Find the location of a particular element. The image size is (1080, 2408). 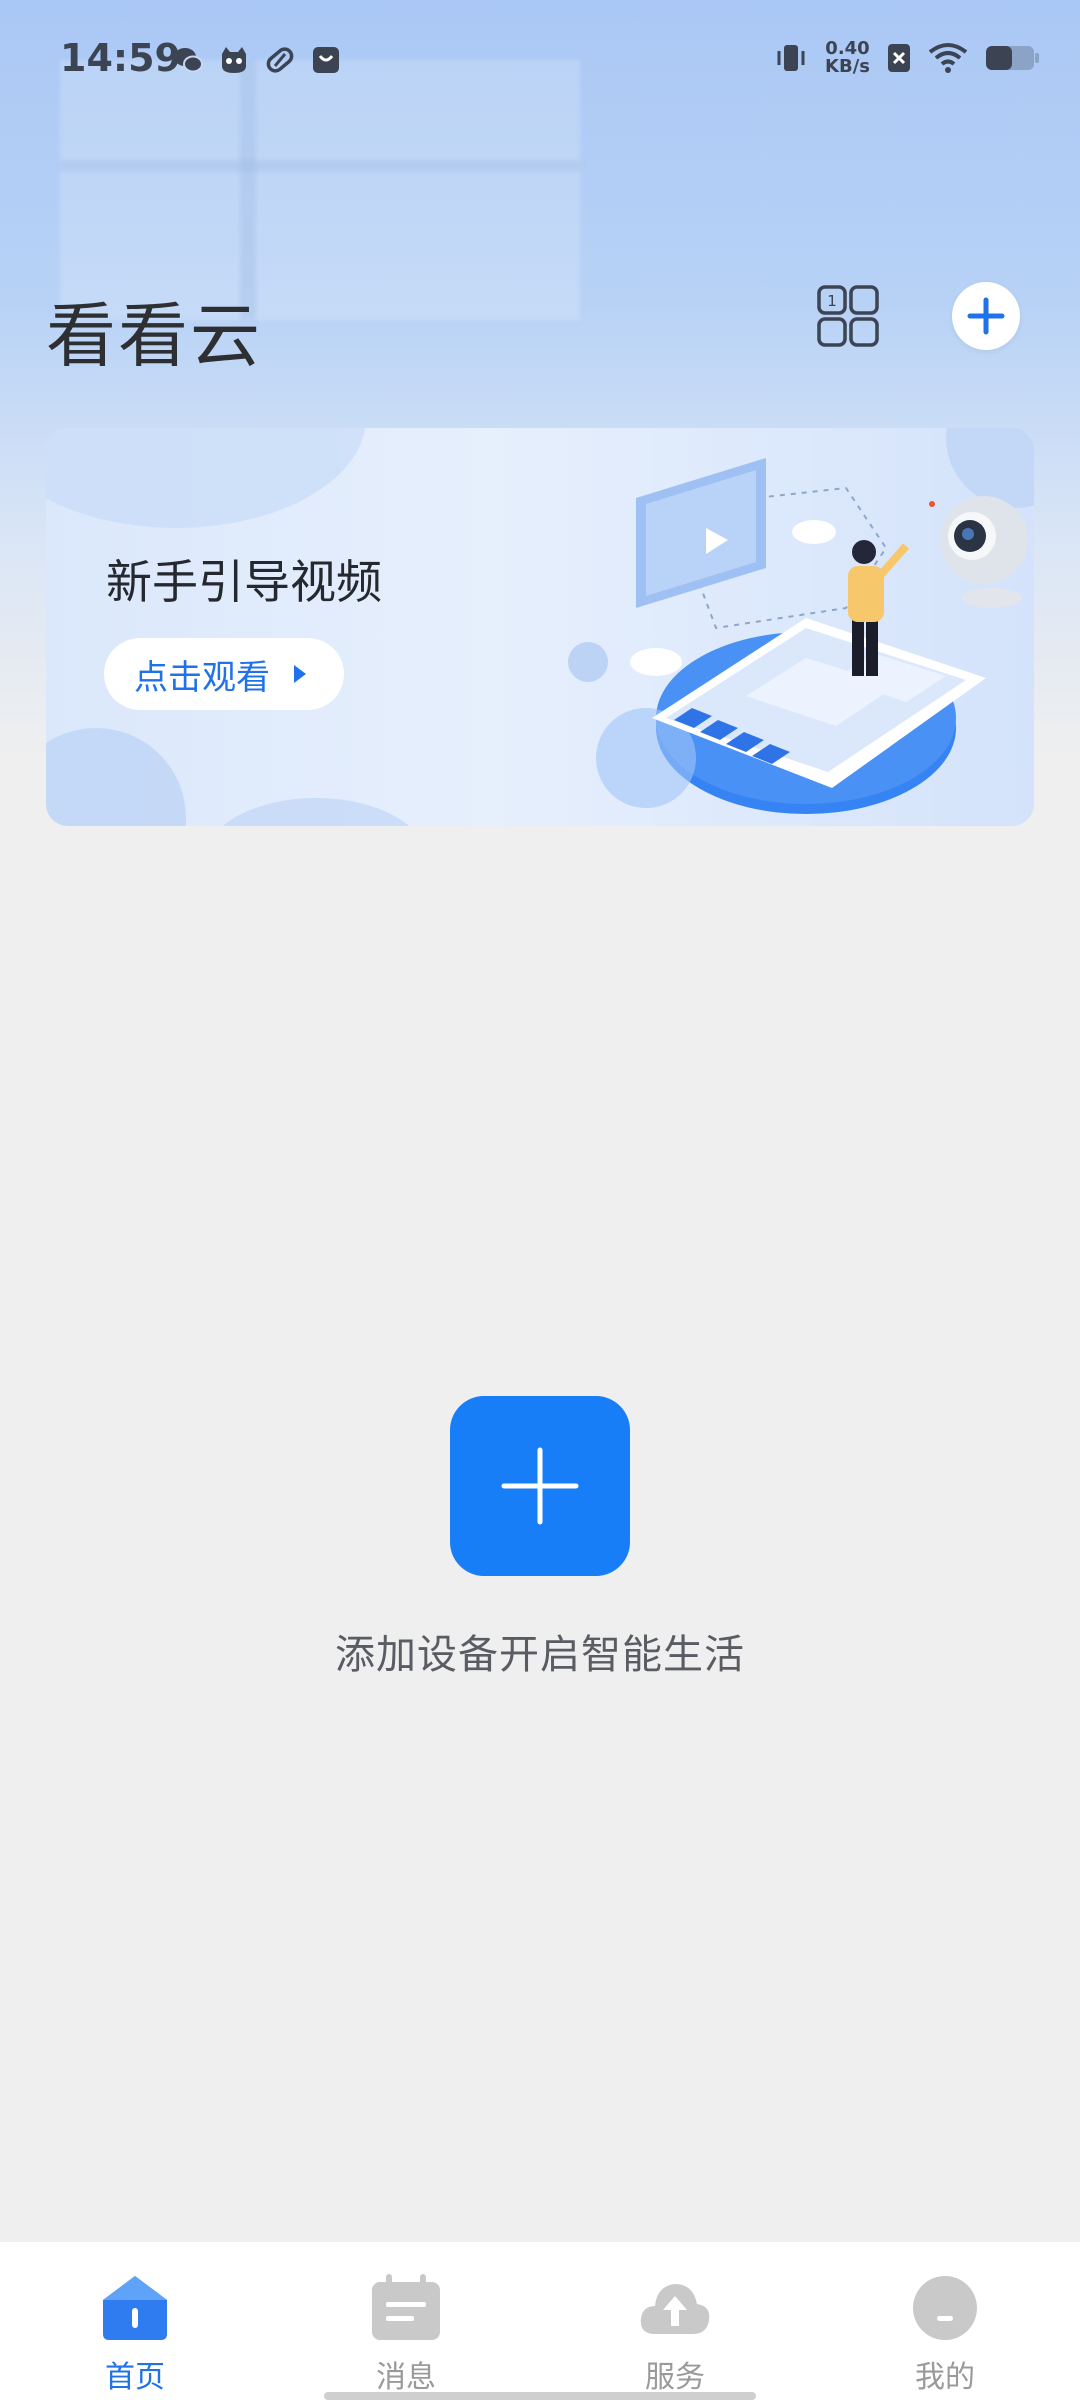

nav-label: 首页 is located at coordinates (135, 2377).